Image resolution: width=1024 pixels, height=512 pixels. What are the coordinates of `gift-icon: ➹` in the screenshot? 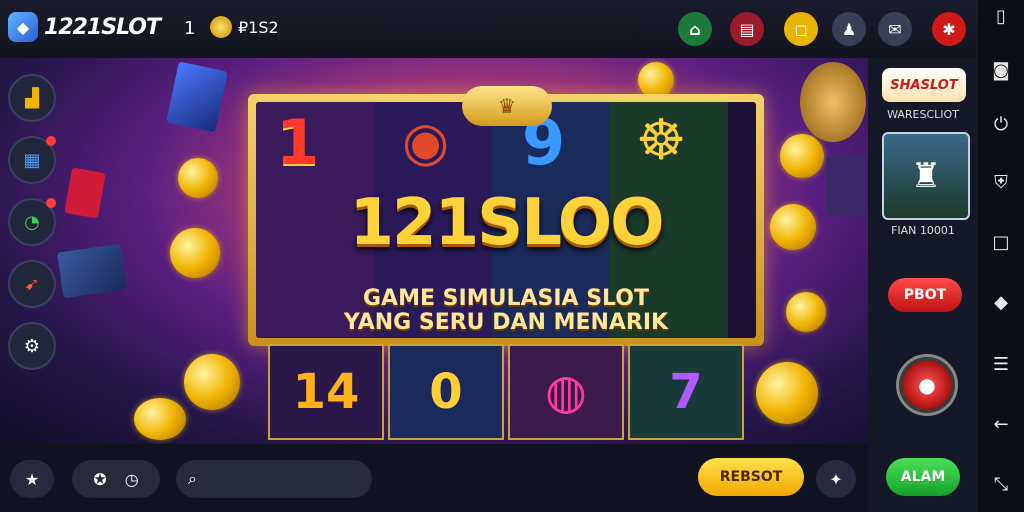 It's located at (32, 284).